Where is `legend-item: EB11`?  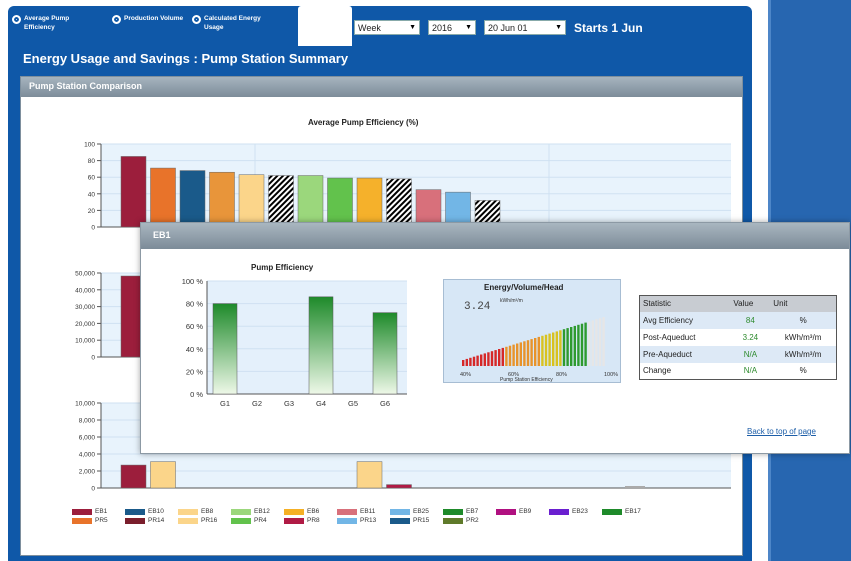
legend-item: EB11 is located at coordinates (356, 511).